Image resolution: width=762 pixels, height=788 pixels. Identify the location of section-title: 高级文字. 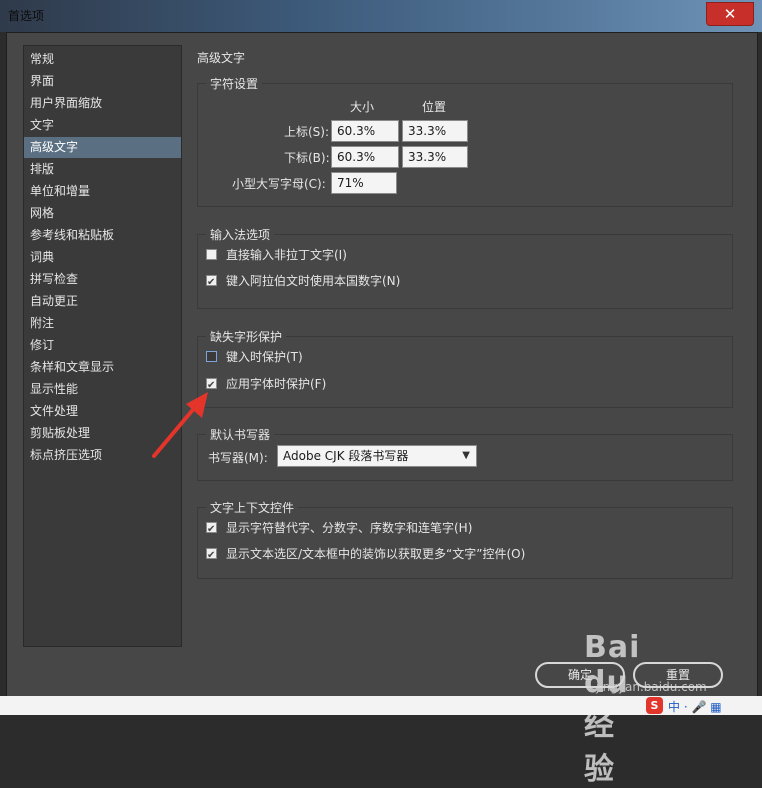
(221, 58).